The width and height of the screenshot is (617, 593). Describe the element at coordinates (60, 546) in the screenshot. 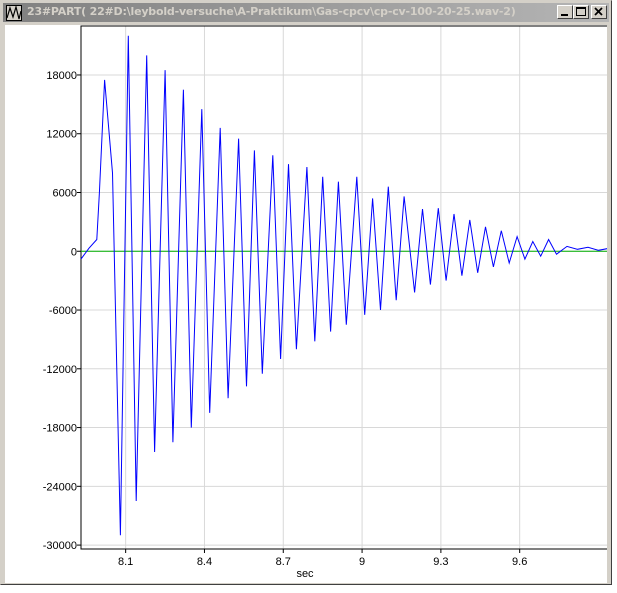

I see `y-tick-label: -30000` at that location.